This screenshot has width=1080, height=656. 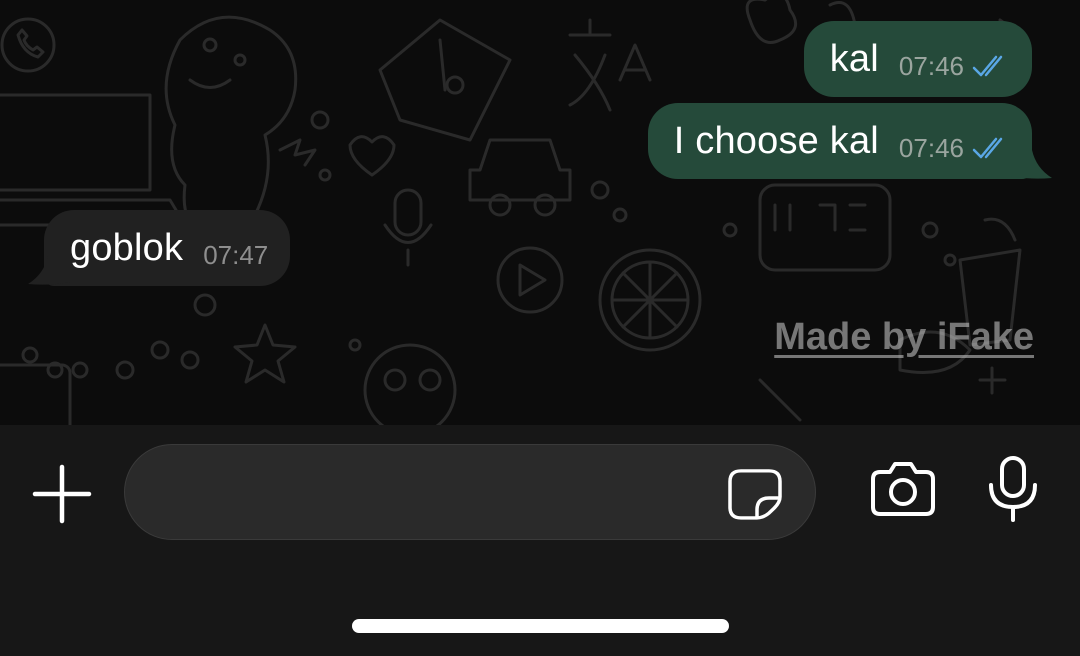 I want to click on message-bubble-outgoing: kal 07:46, so click(x=917, y=59).